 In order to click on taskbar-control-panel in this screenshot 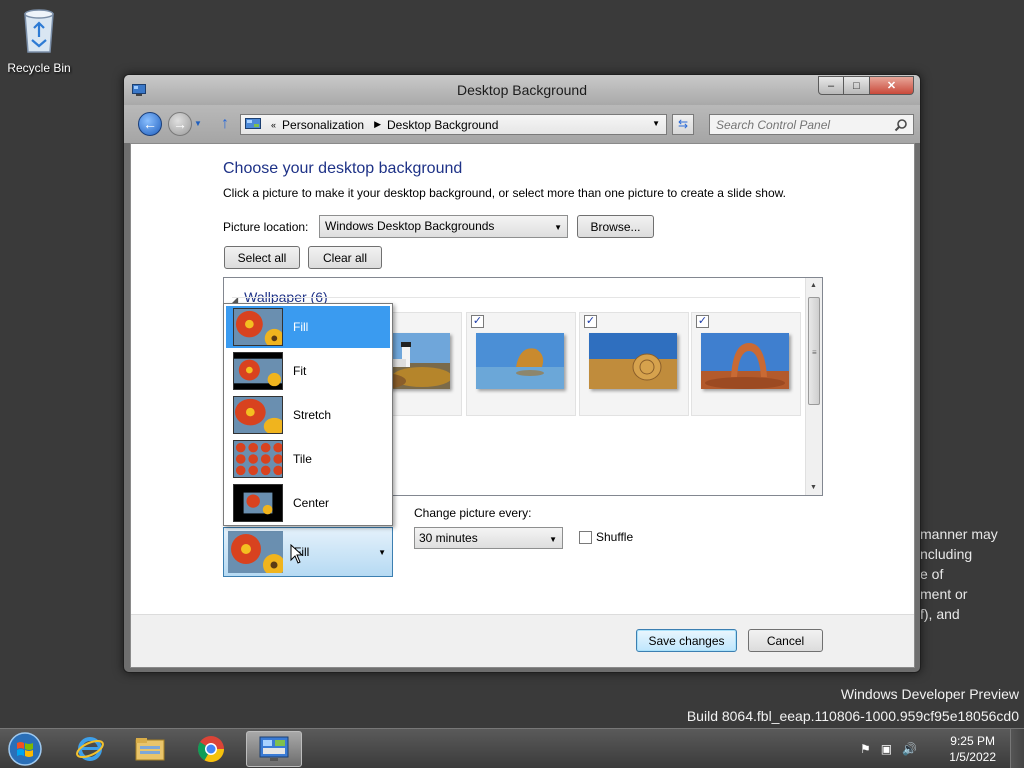, I will do `click(274, 749)`.